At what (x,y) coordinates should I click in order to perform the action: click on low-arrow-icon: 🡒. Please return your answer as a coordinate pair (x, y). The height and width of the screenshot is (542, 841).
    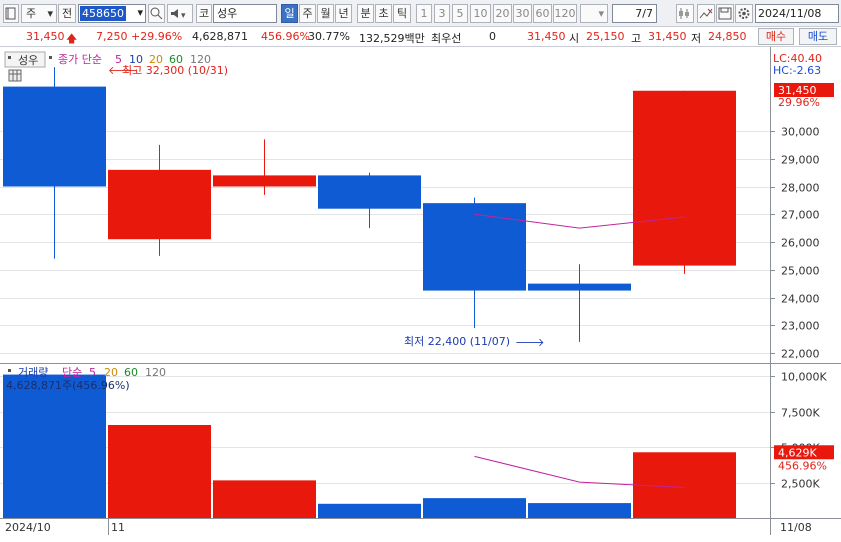
    Looking at the image, I should click on (530, 342).